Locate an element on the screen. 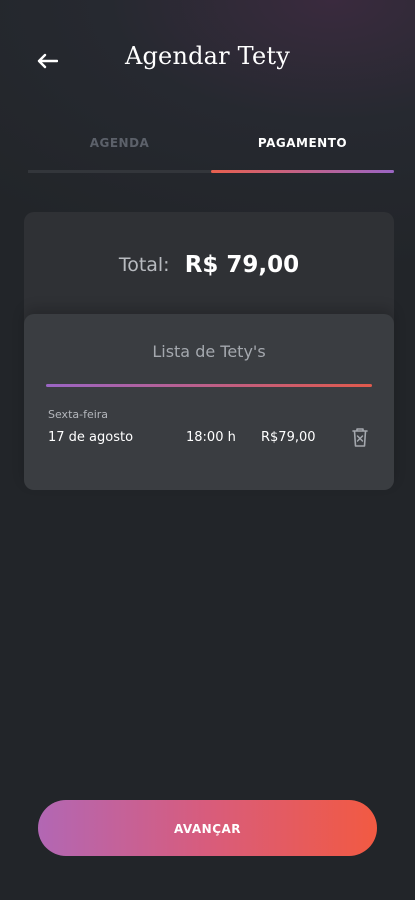 The width and height of the screenshot is (415, 900). active-tab-indicator is located at coordinates (302, 171).